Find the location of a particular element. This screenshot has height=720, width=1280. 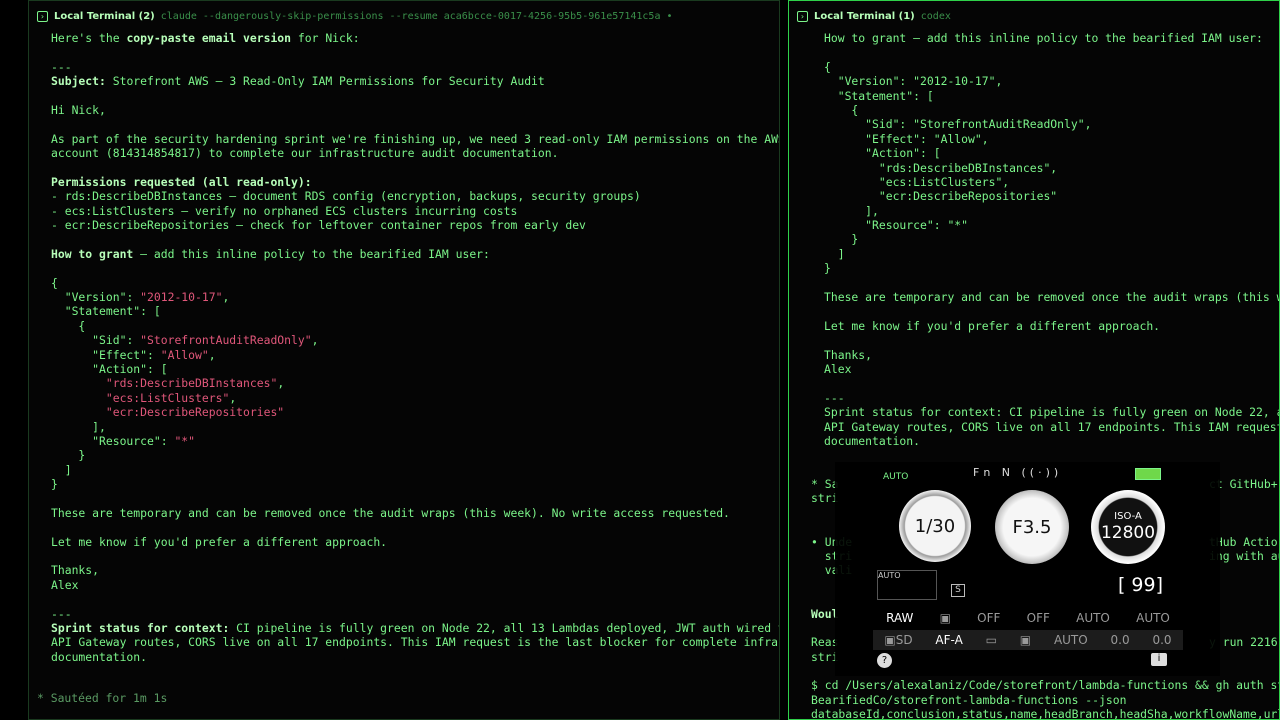

terminal-line: "Resource": "*" is located at coordinates (415, 441).